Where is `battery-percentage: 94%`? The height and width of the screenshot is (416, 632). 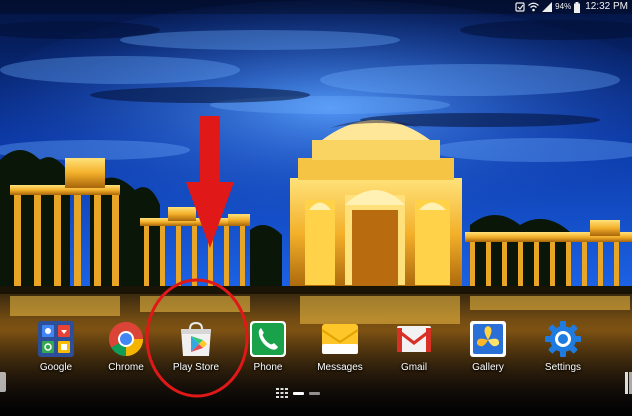 battery-percentage: 94% is located at coordinates (563, 6).